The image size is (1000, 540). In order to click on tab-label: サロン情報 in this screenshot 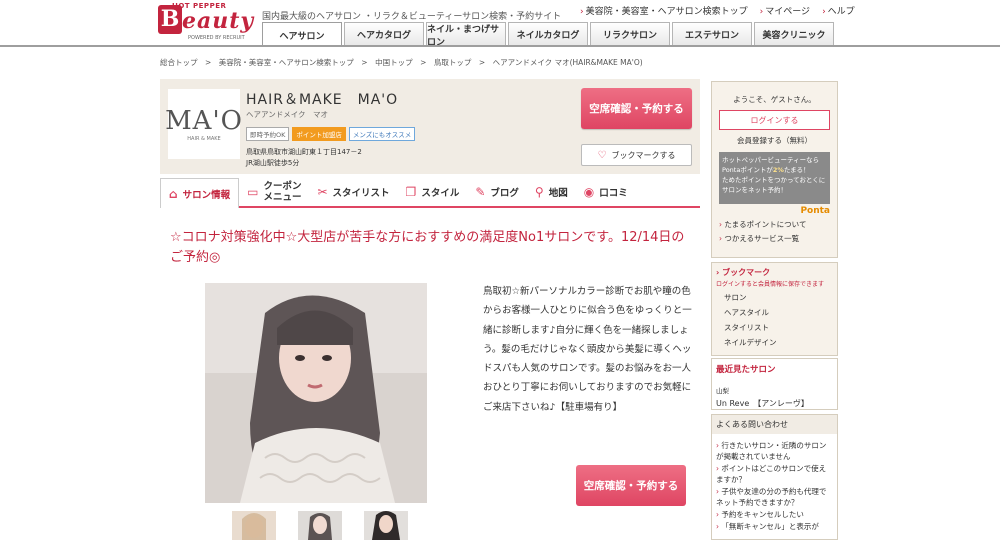, I will do `click(206, 195)`.